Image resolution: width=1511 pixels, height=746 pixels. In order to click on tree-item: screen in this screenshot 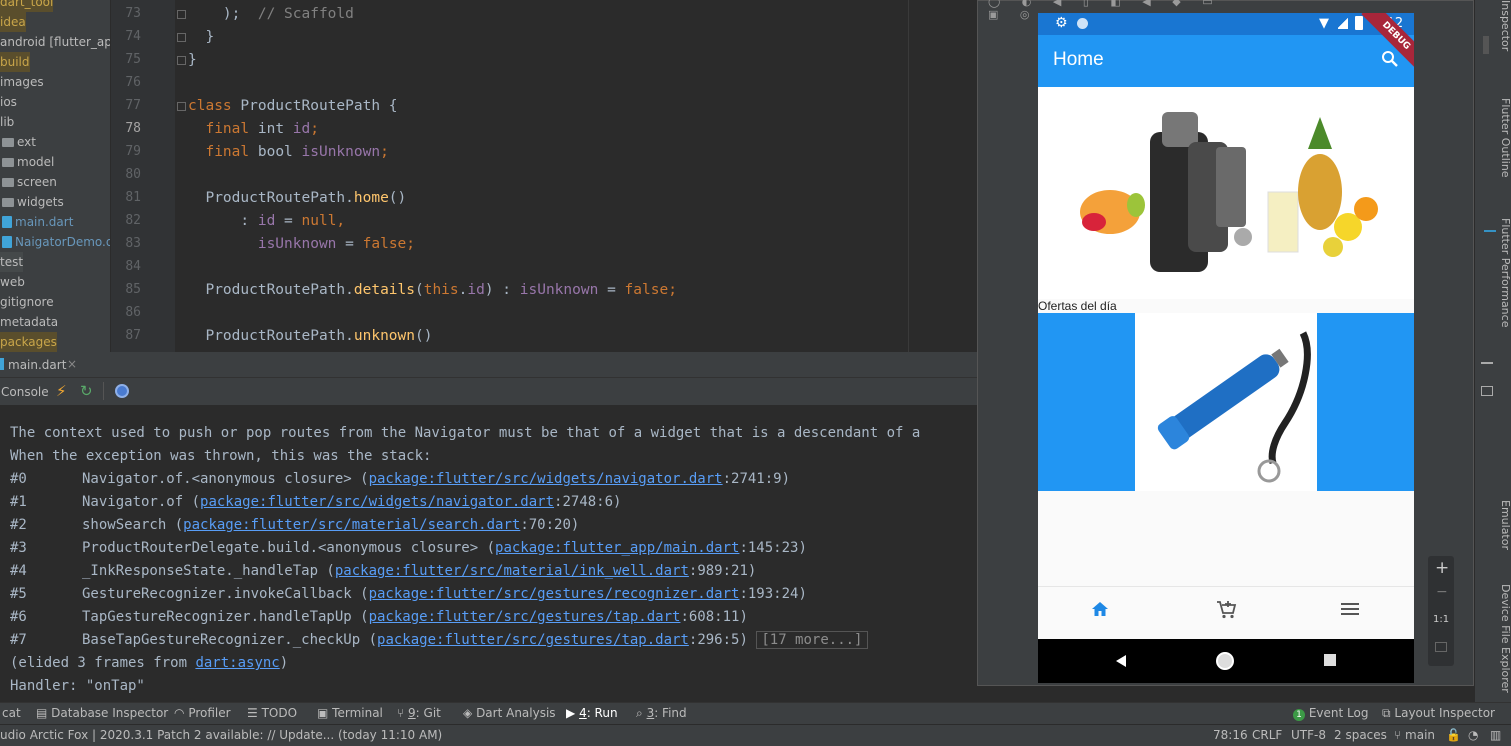, I will do `click(28, 182)`.